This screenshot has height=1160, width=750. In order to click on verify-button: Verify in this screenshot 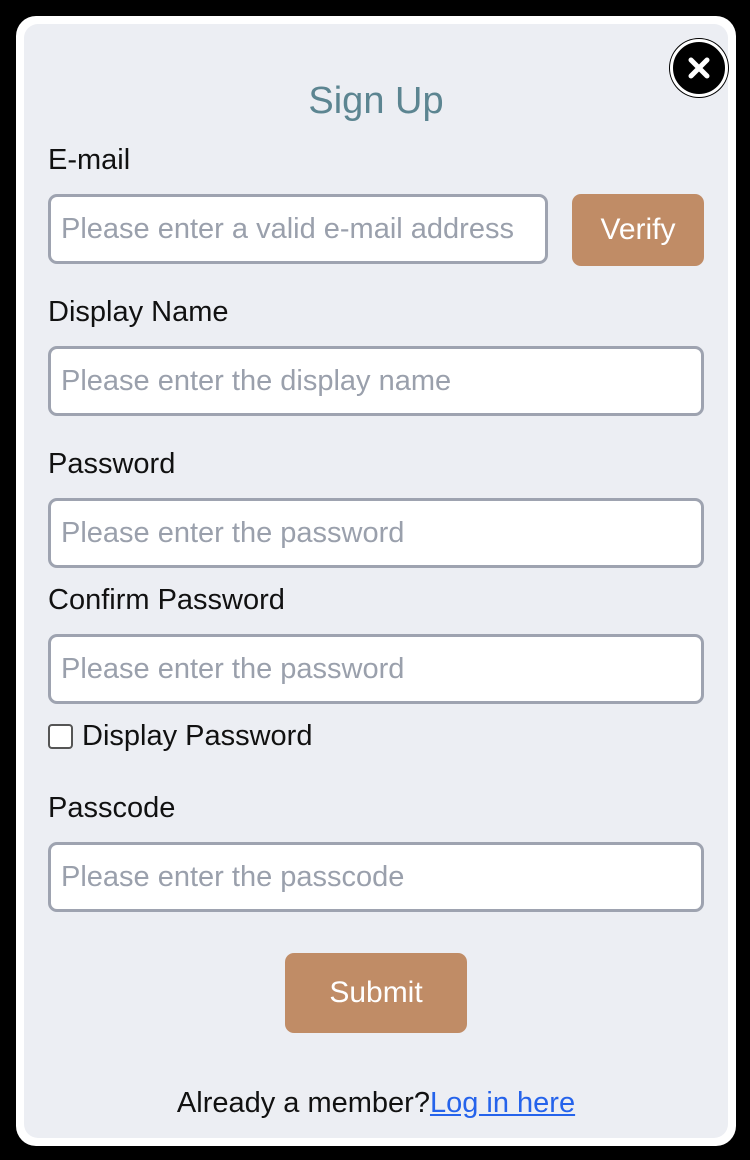, I will do `click(638, 230)`.